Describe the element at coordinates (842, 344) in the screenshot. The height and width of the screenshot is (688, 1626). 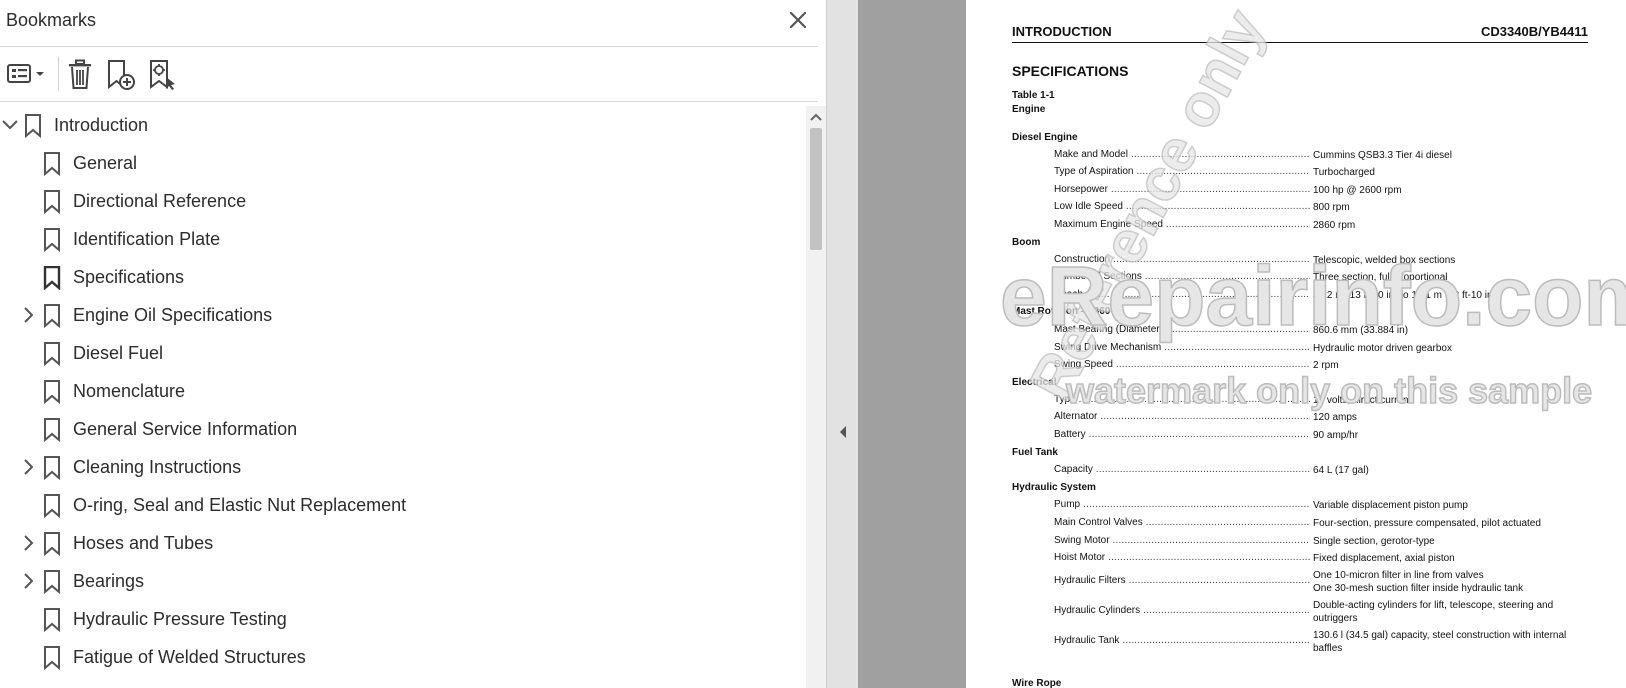
I see `panel-divider` at that location.